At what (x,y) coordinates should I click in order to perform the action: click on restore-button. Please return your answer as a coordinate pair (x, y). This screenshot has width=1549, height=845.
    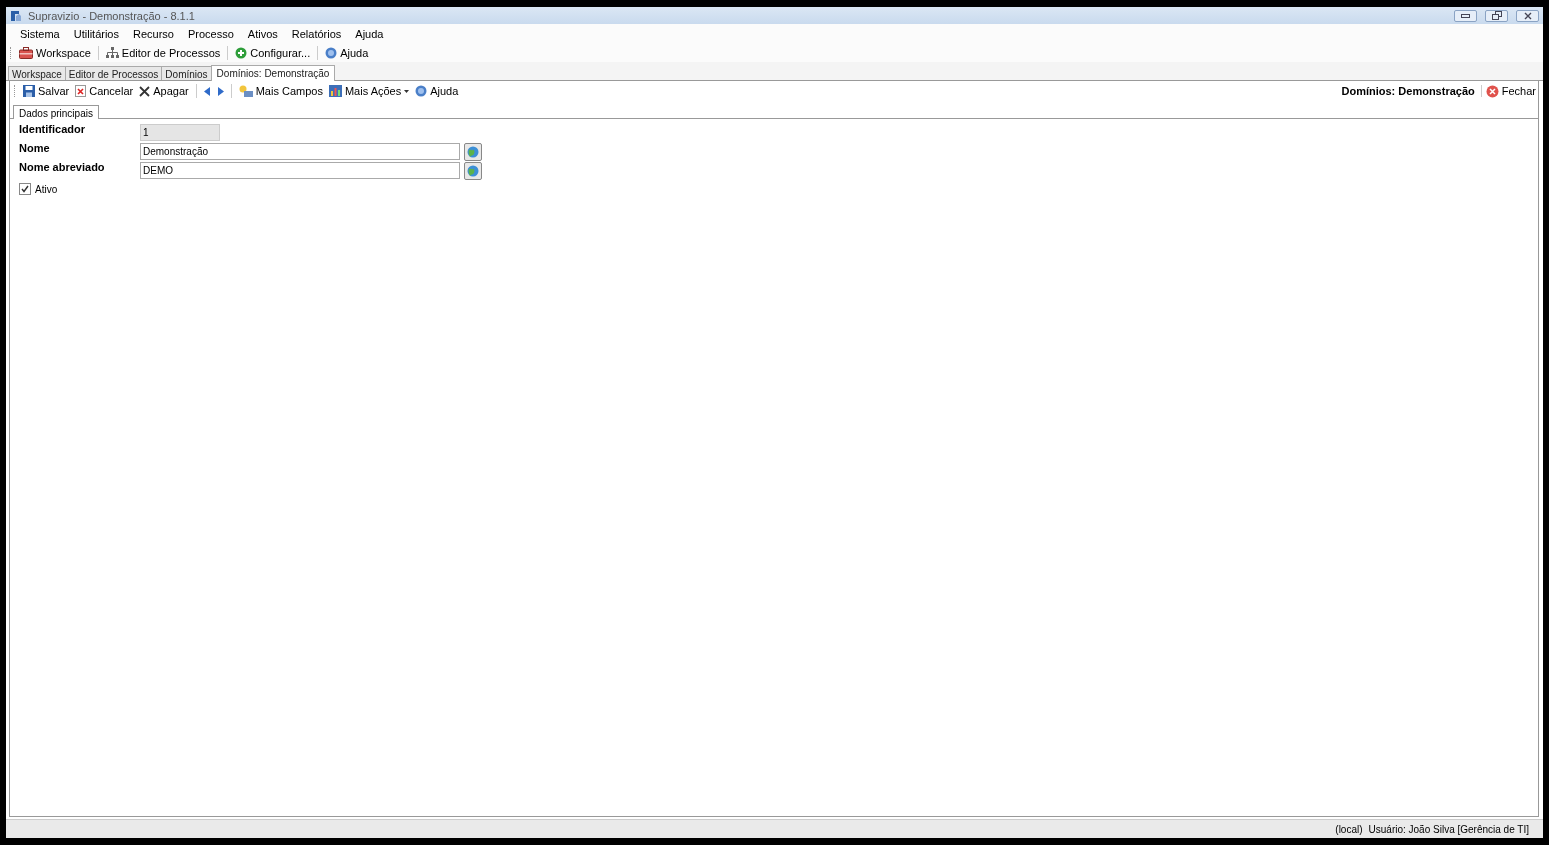
    Looking at the image, I should click on (1496, 15).